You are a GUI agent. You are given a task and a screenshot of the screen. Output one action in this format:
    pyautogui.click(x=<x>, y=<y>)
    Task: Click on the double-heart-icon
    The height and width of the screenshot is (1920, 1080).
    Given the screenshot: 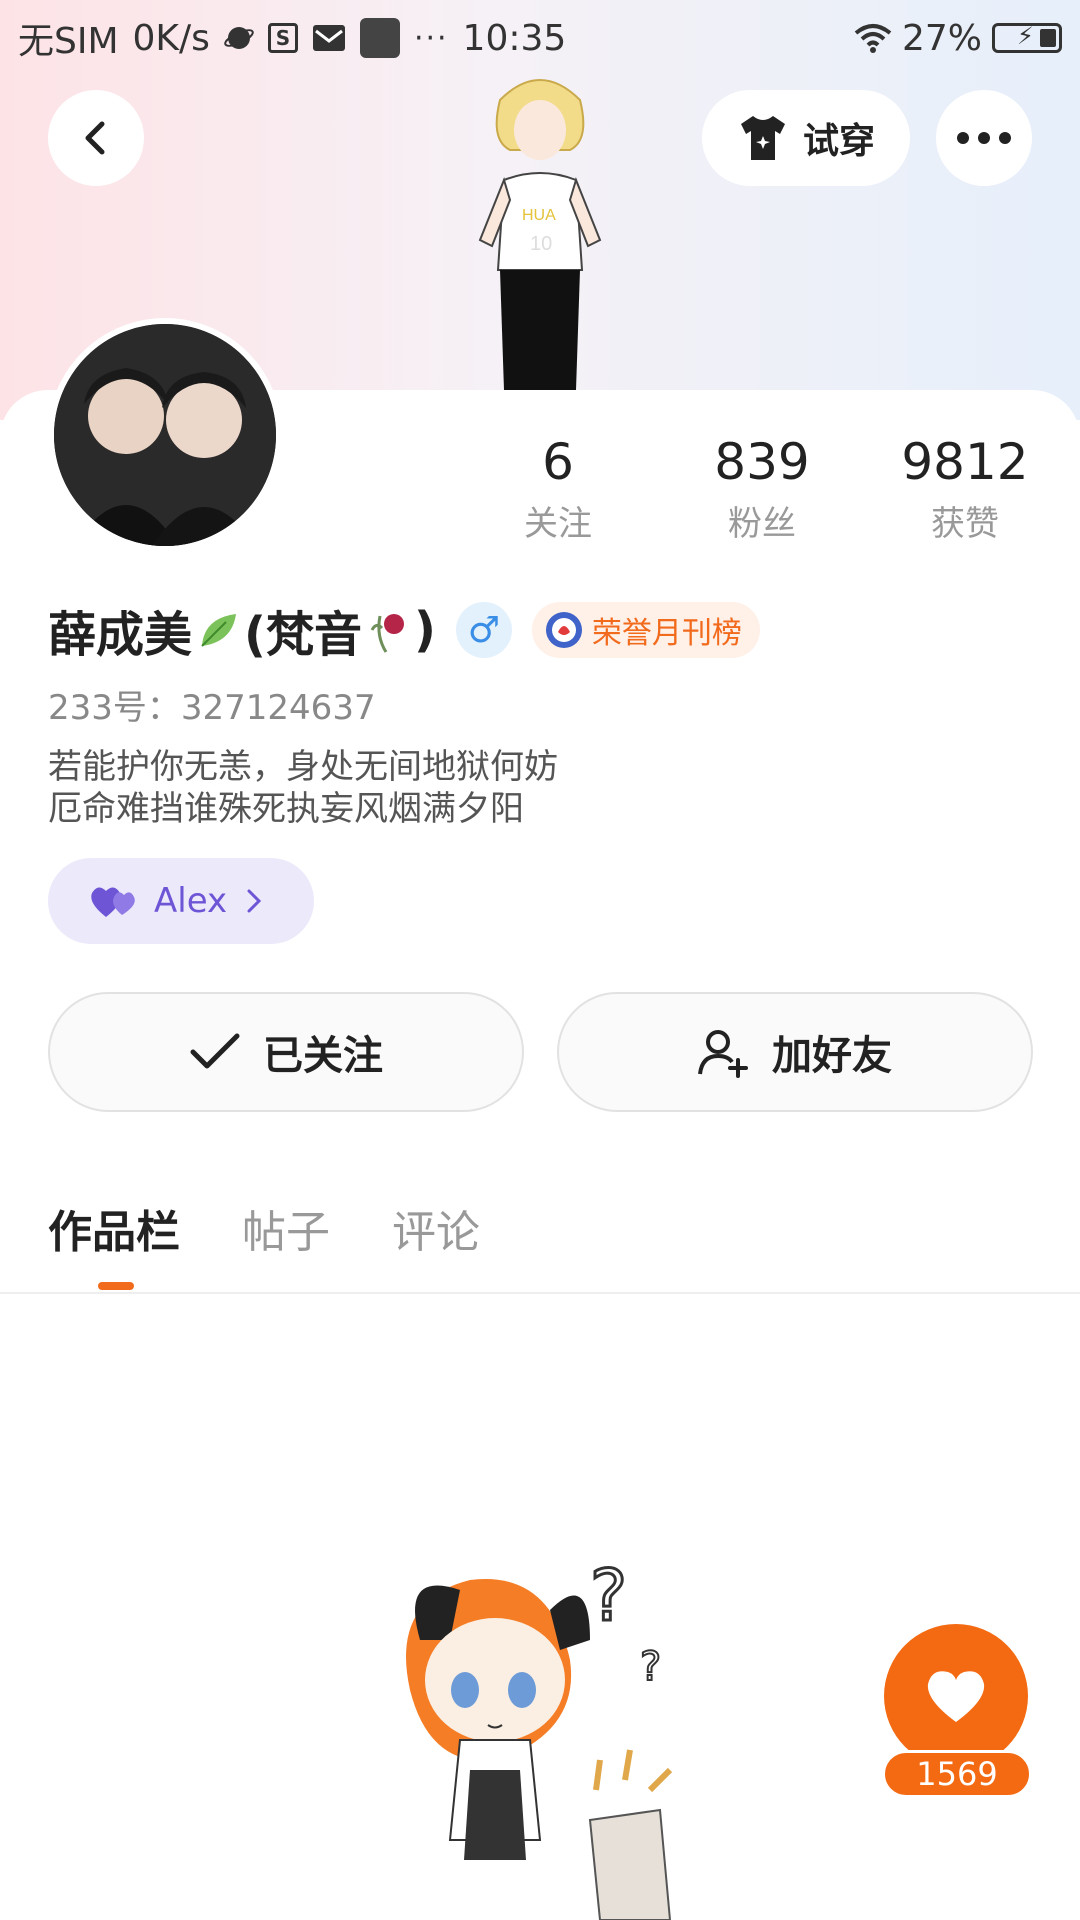 What is the action you would take?
    pyautogui.click(x=113, y=902)
    